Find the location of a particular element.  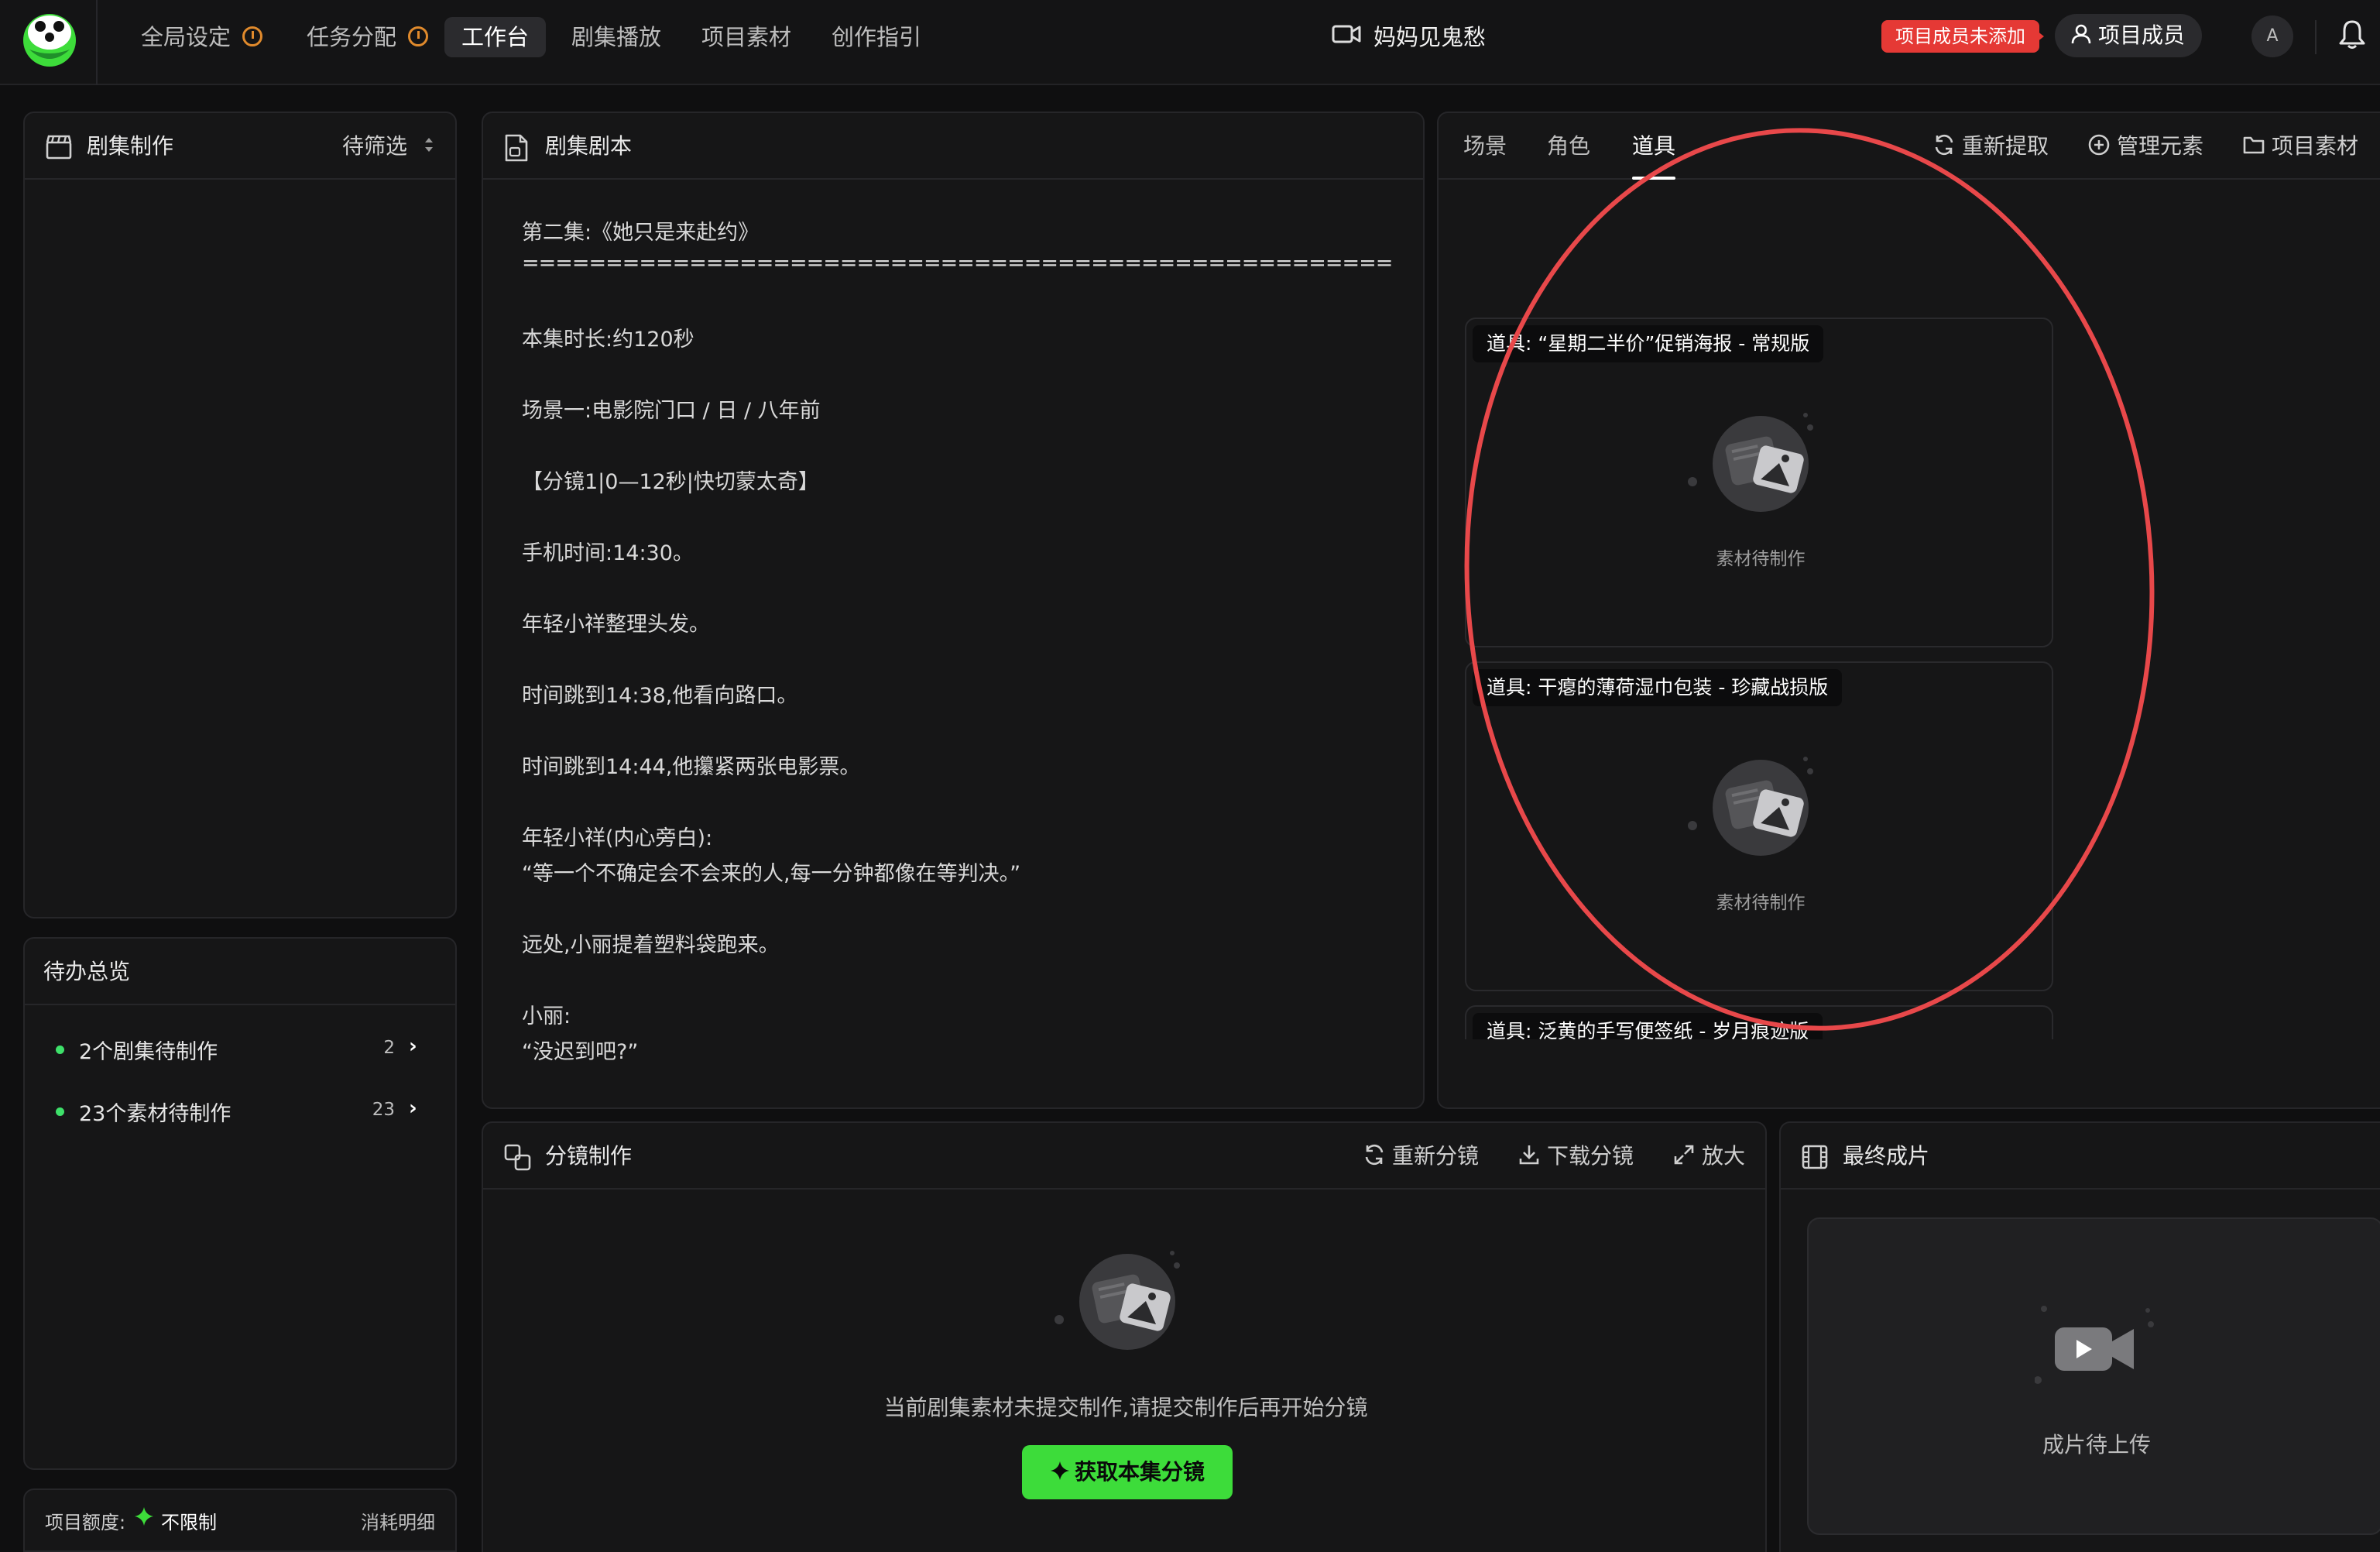

final-video-upload-area: 成片待上传 is located at coordinates (2093, 1376).